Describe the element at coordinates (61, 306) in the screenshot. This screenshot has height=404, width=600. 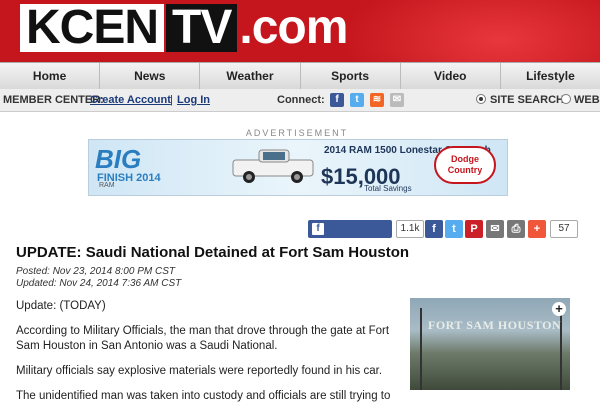
I see `article-paragraph: Update: (TODAY)` at that location.